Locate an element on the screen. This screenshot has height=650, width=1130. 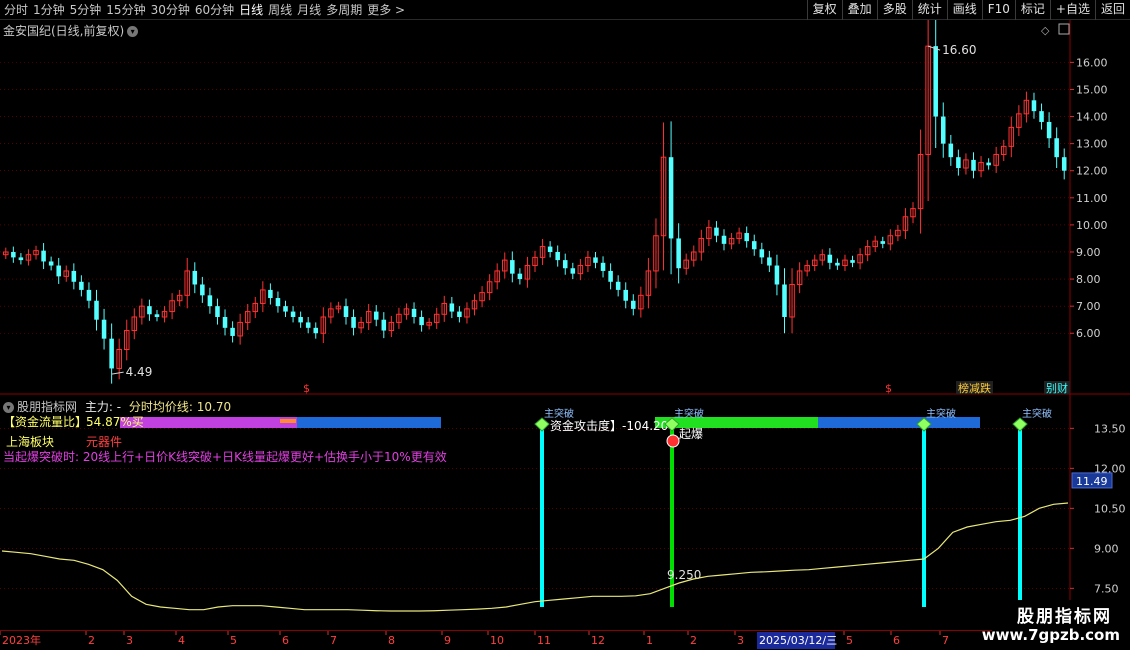
toolbar-button: 复权 is located at coordinates (824, 10).